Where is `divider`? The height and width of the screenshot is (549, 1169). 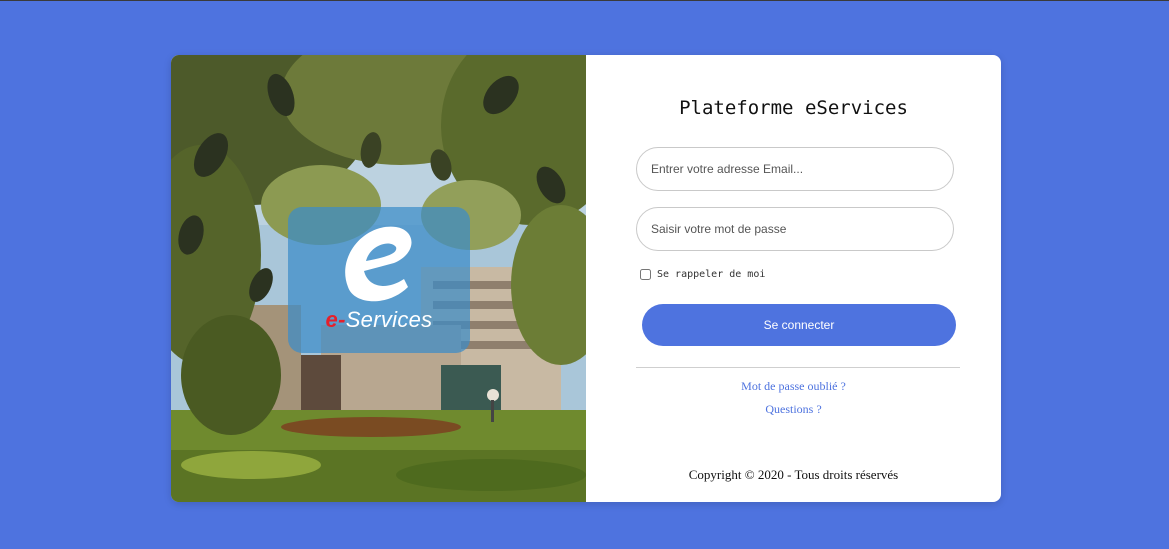 divider is located at coordinates (798, 367).